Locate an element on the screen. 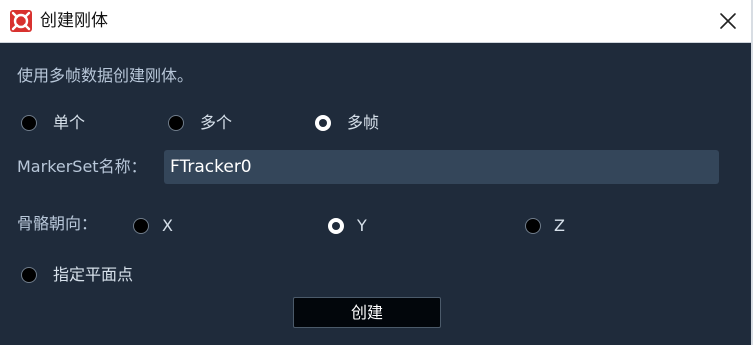  radio-label-multiple: 多个 is located at coordinates (216, 122).